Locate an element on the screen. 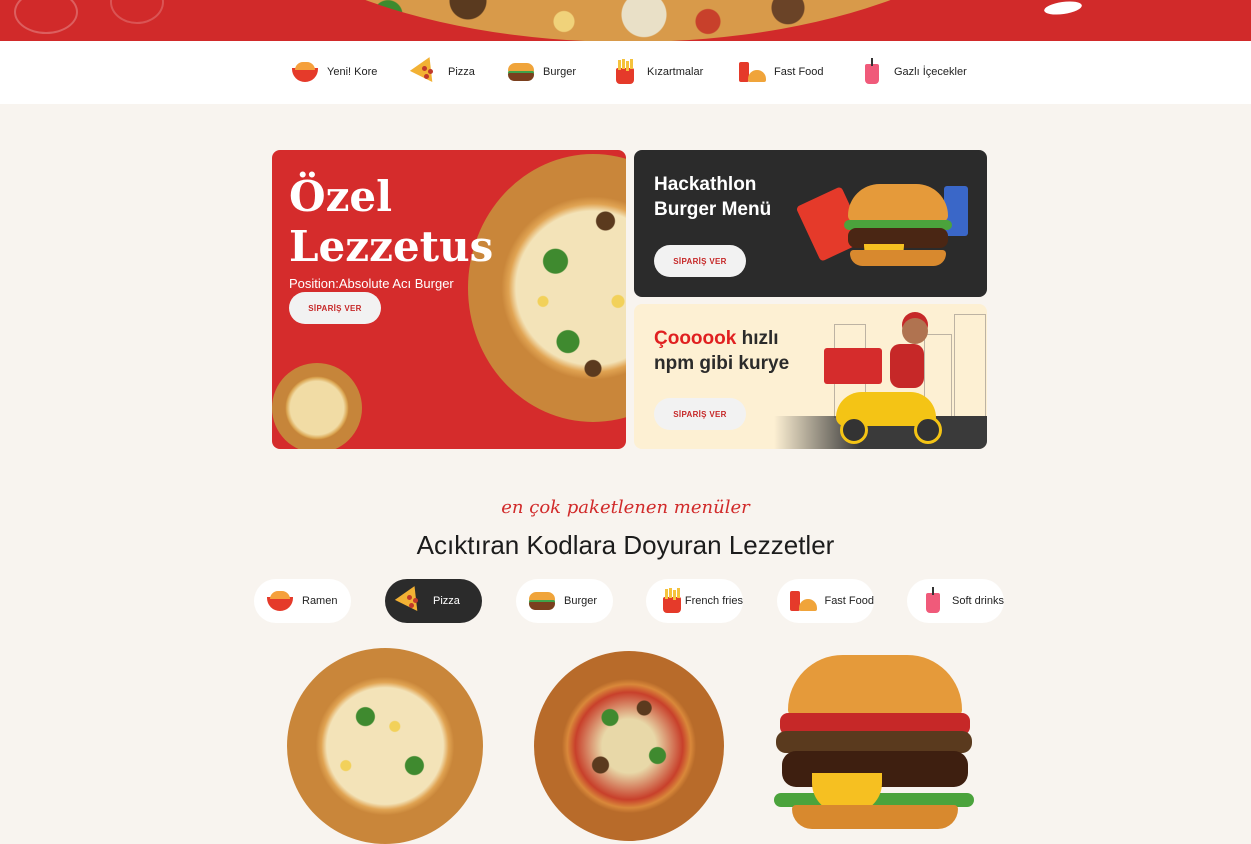 The width and height of the screenshot is (1251, 844). section-title: Acıktıran Kodlara Doyuran Lezzetler is located at coordinates (625, 545).